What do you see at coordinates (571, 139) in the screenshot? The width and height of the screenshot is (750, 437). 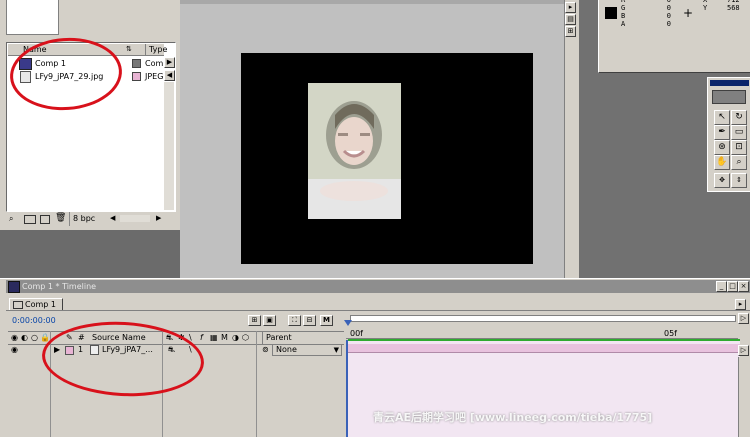 I see `viewer-scrollbar` at bounding box center [571, 139].